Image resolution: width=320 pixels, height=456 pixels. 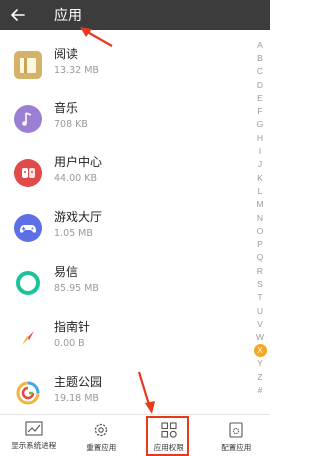 I want to click on book-icon, so click(x=28, y=65).